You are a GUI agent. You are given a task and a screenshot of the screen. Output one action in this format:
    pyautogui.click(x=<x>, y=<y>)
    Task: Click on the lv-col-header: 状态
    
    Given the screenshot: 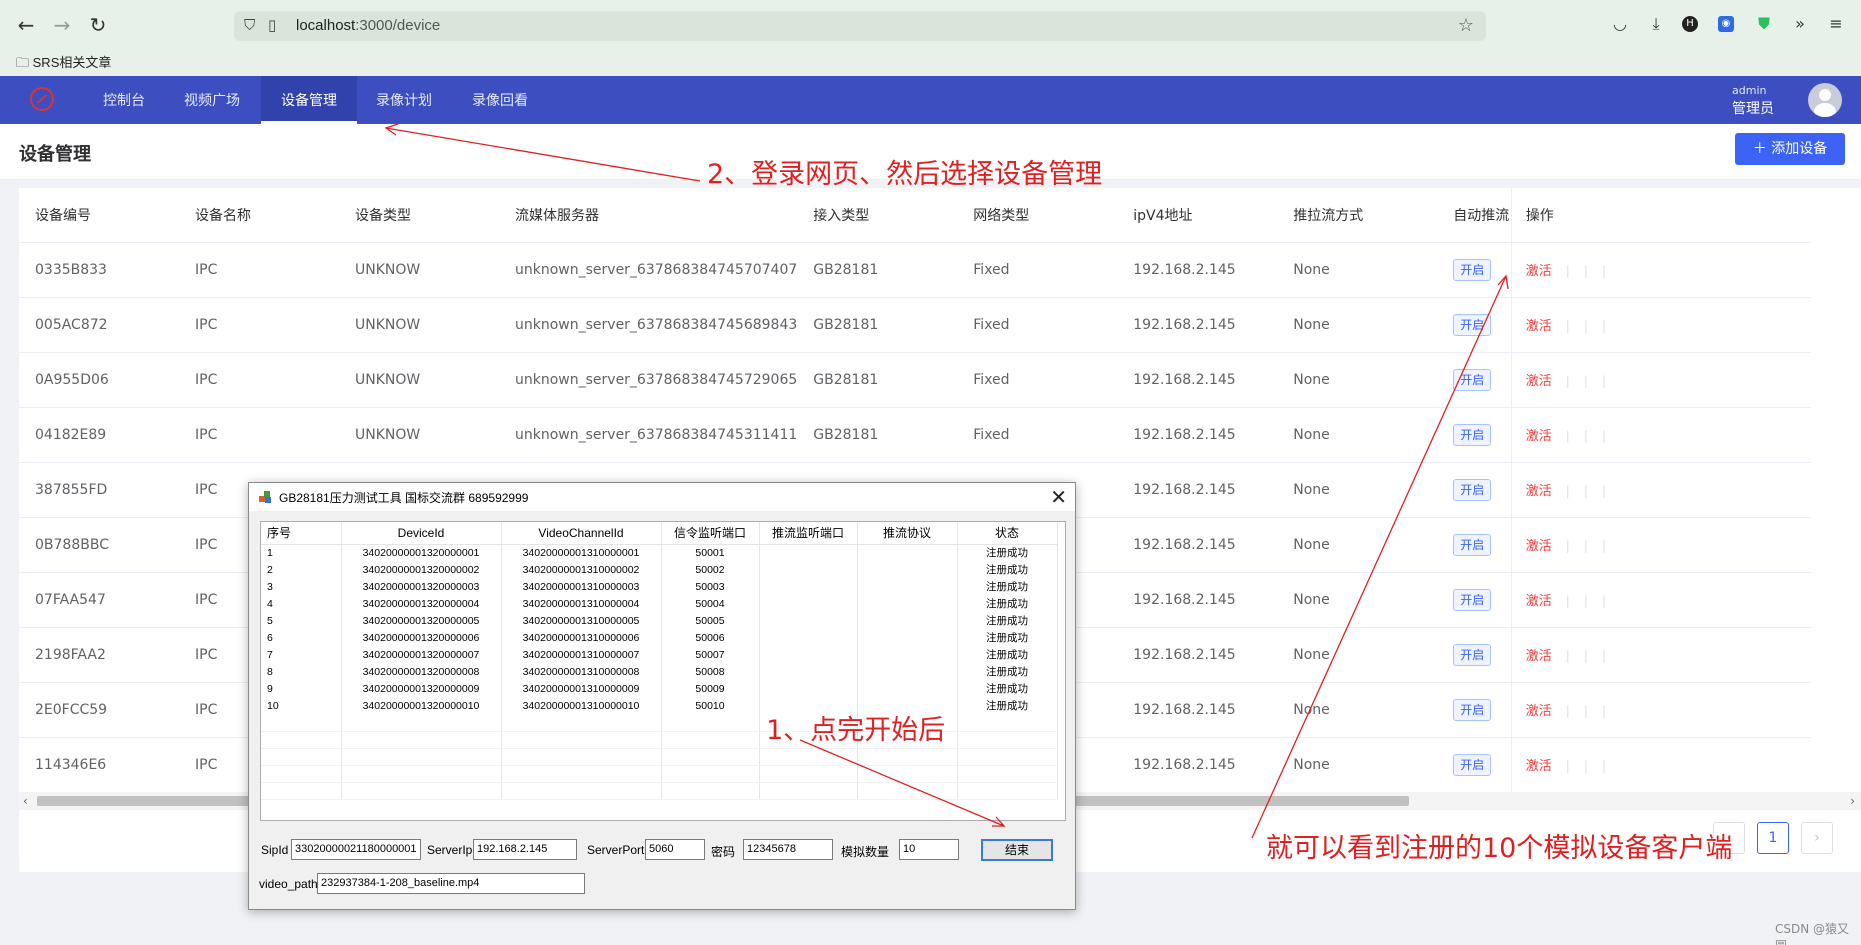 What is the action you would take?
    pyautogui.click(x=1007, y=533)
    